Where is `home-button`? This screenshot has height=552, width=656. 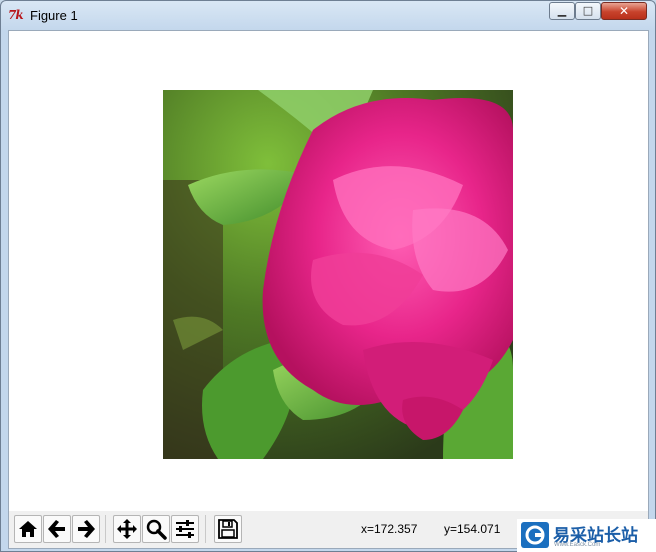 home-button is located at coordinates (28, 529).